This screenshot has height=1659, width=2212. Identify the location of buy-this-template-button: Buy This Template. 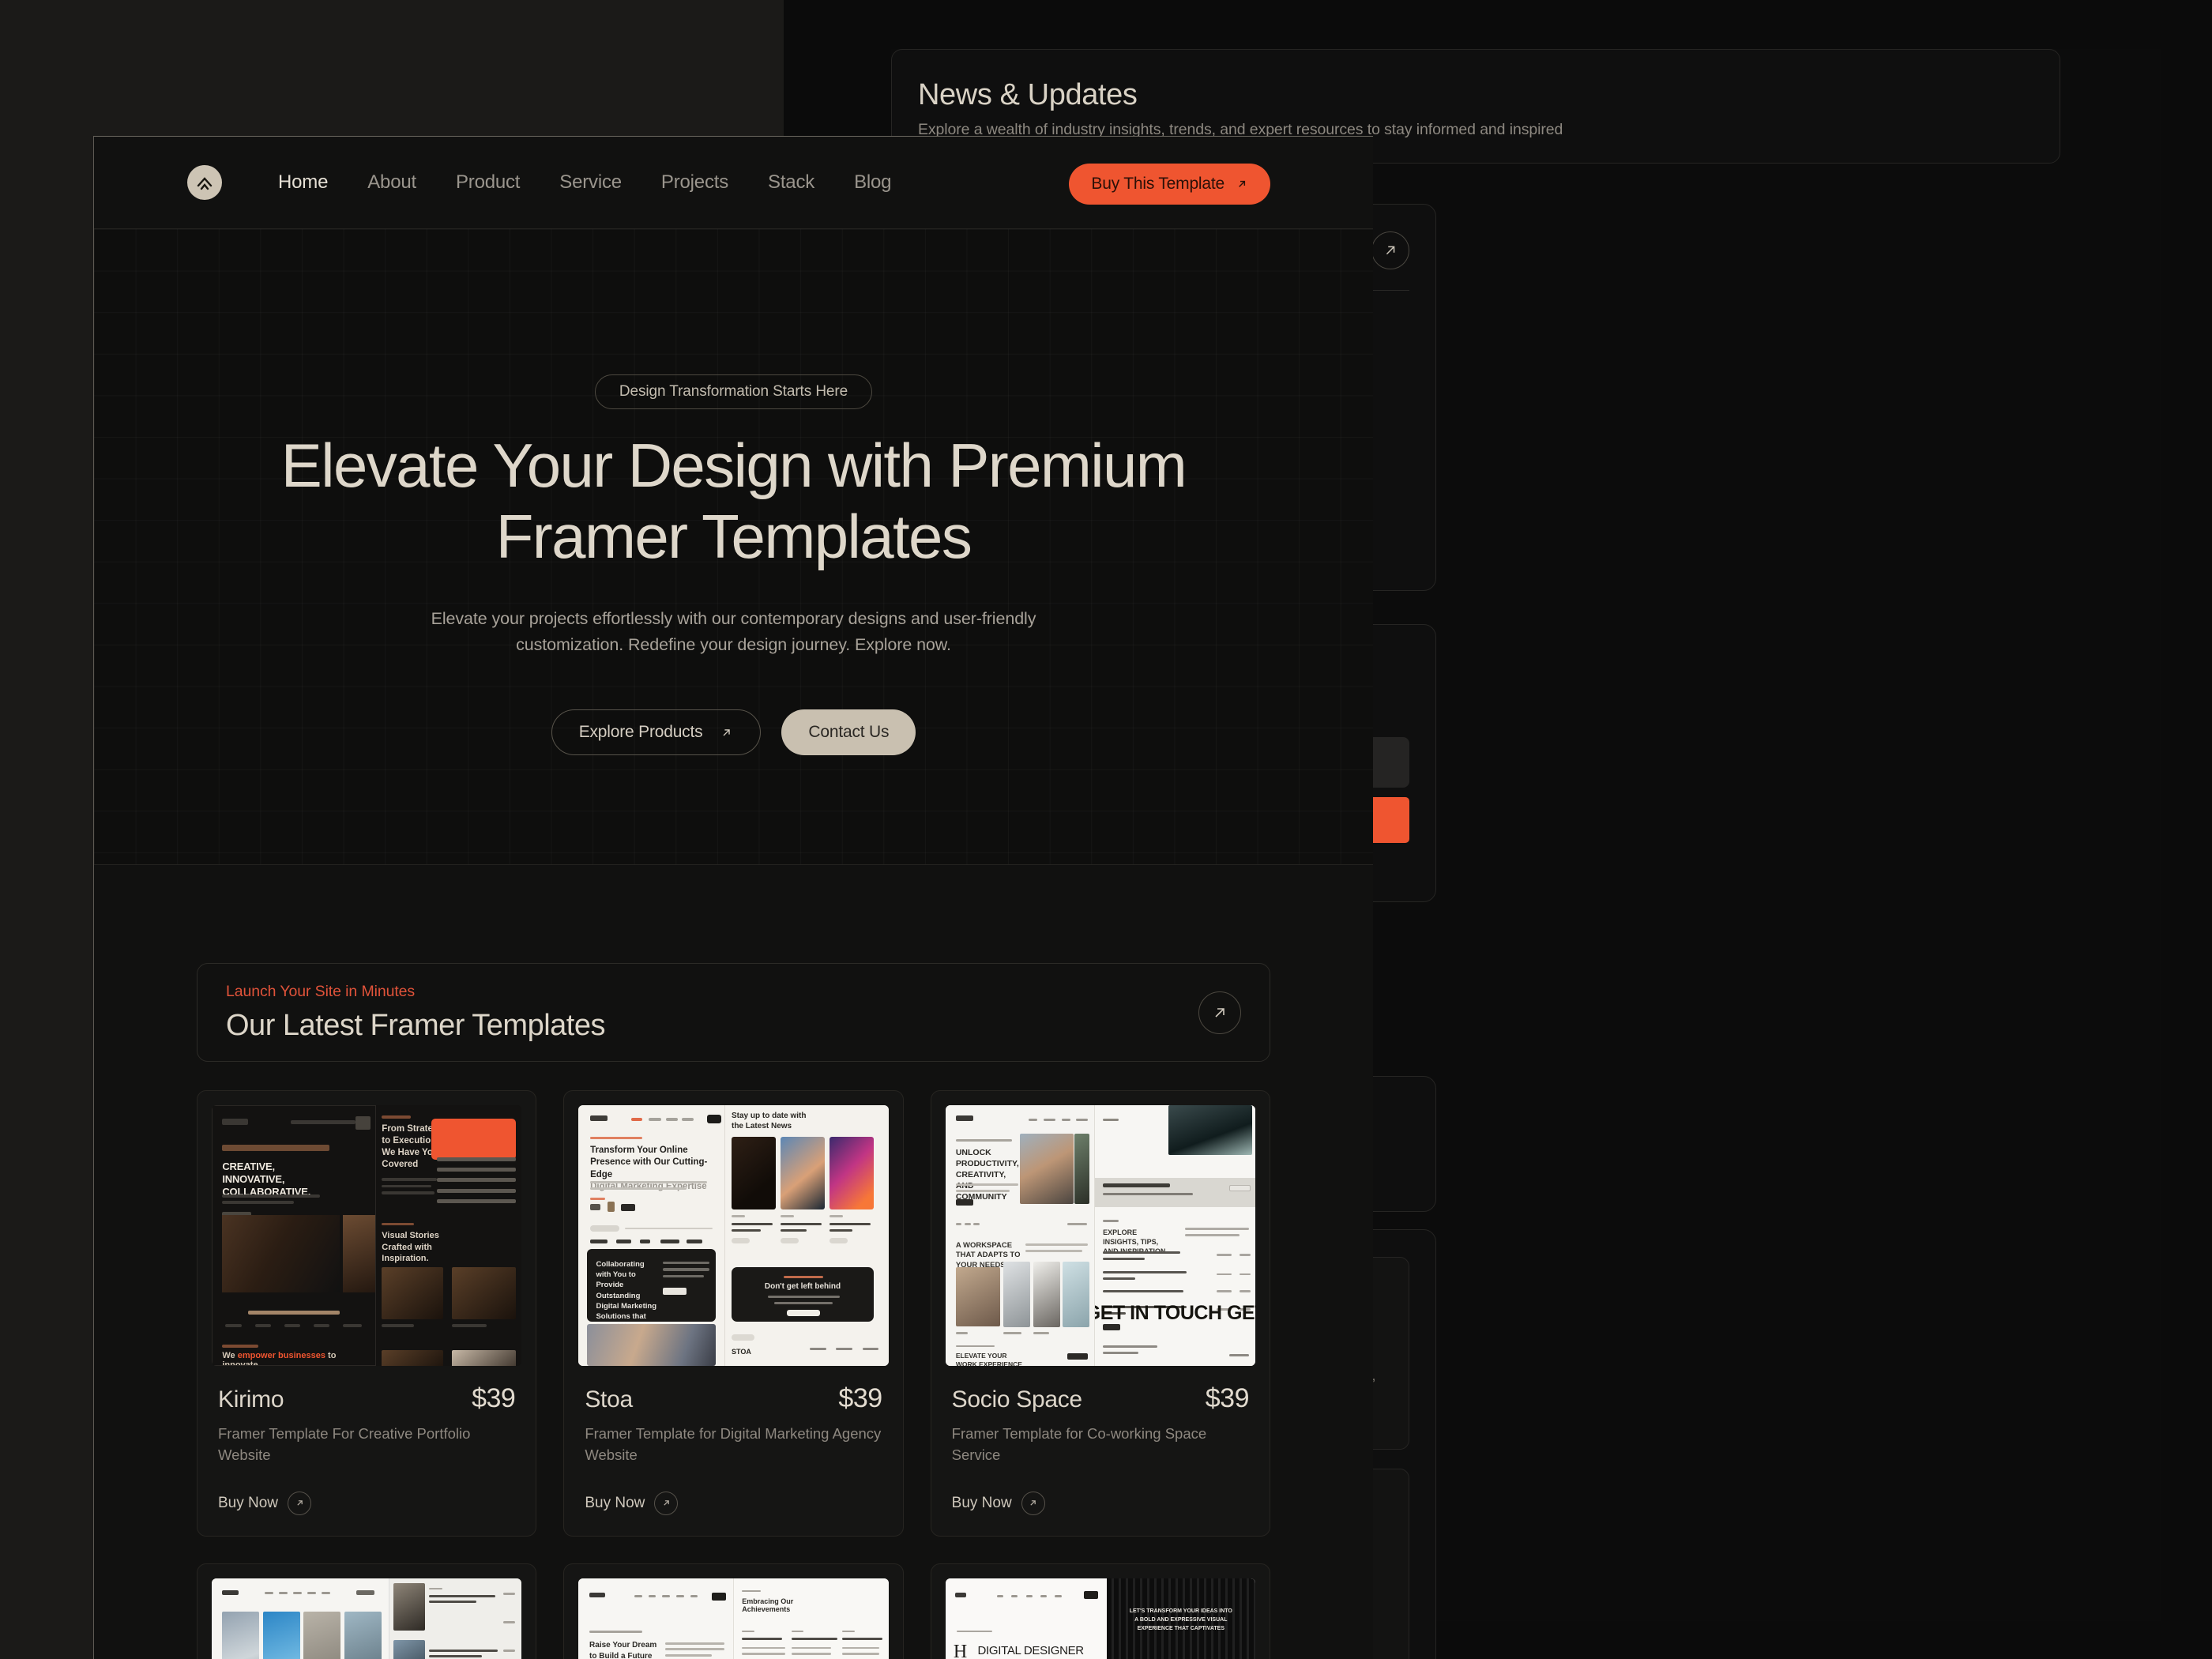
(1169, 184).